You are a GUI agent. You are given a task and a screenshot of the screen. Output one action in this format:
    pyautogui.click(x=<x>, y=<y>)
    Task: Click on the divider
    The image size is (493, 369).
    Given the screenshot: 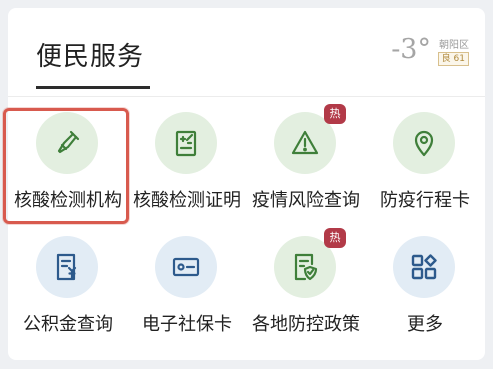 What is the action you would take?
    pyautogui.click(x=246, y=96)
    